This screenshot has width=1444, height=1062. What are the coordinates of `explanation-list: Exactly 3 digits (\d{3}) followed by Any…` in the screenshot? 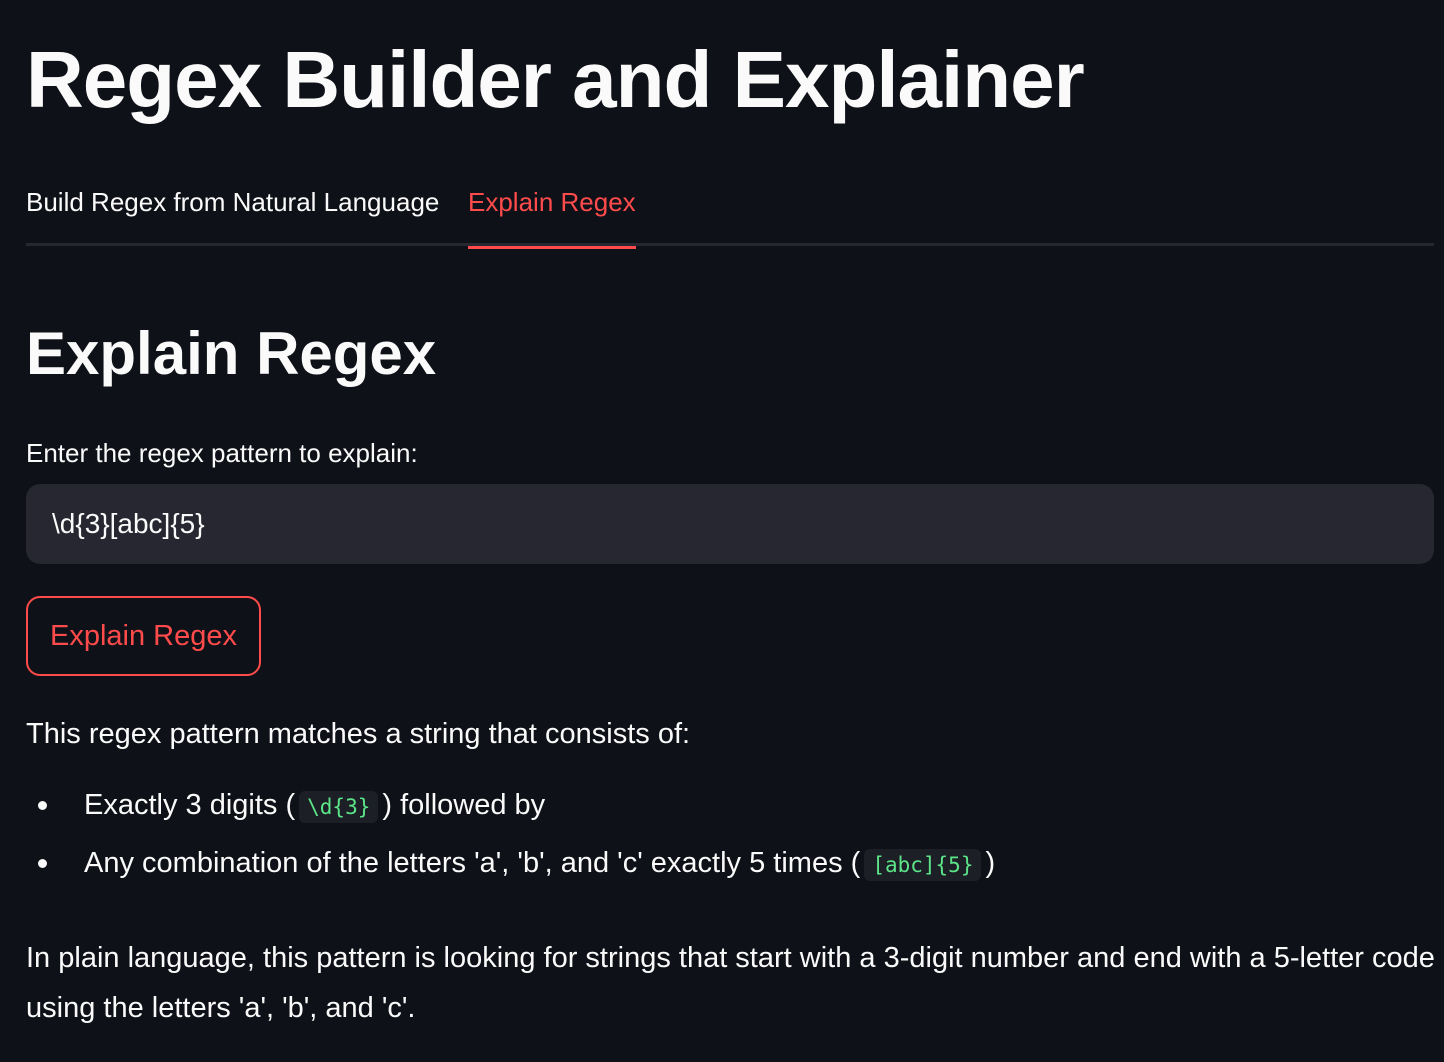 It's located at (730, 834).